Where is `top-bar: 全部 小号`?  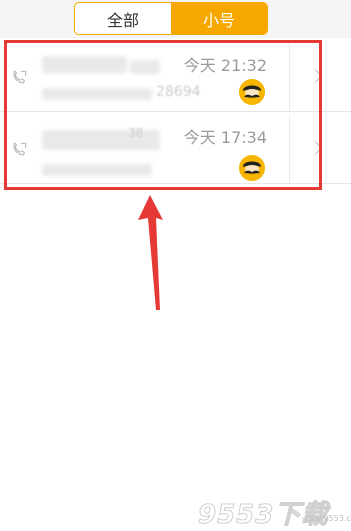
top-bar: 全部 小号 is located at coordinates (175, 19).